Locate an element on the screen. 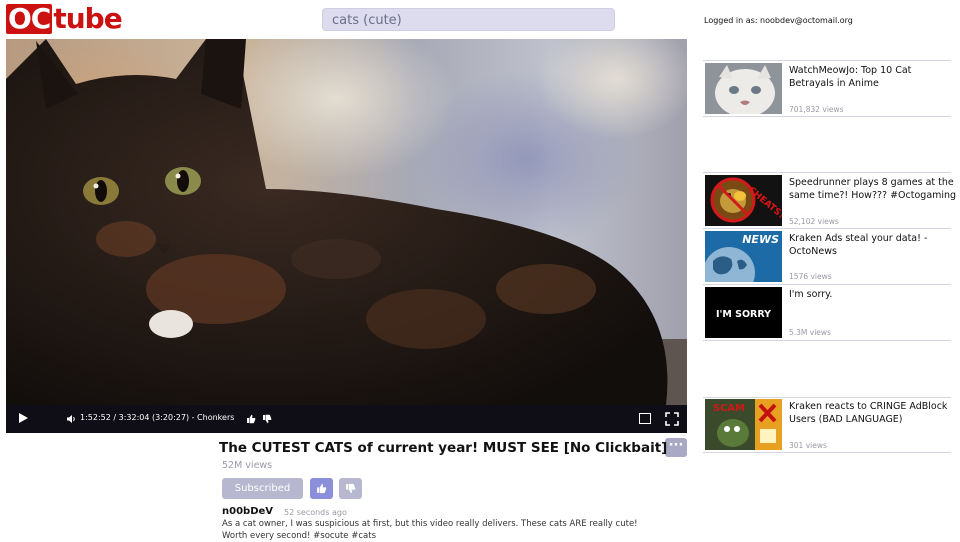  thumb-text: I'M SORRY is located at coordinates (743, 314).